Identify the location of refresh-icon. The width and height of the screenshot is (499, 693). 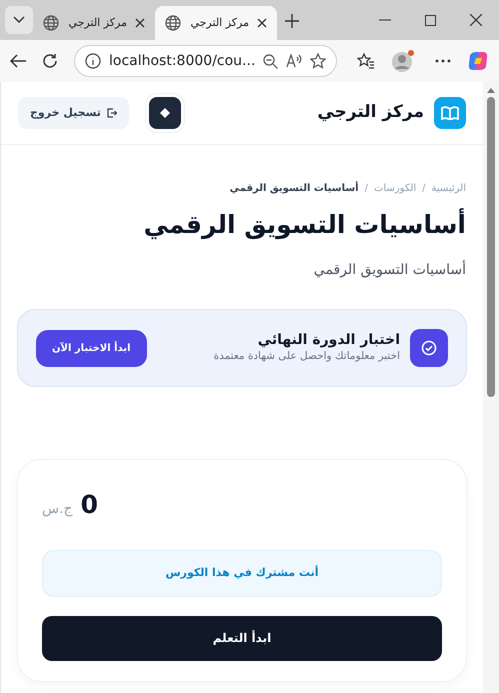
(50, 61).